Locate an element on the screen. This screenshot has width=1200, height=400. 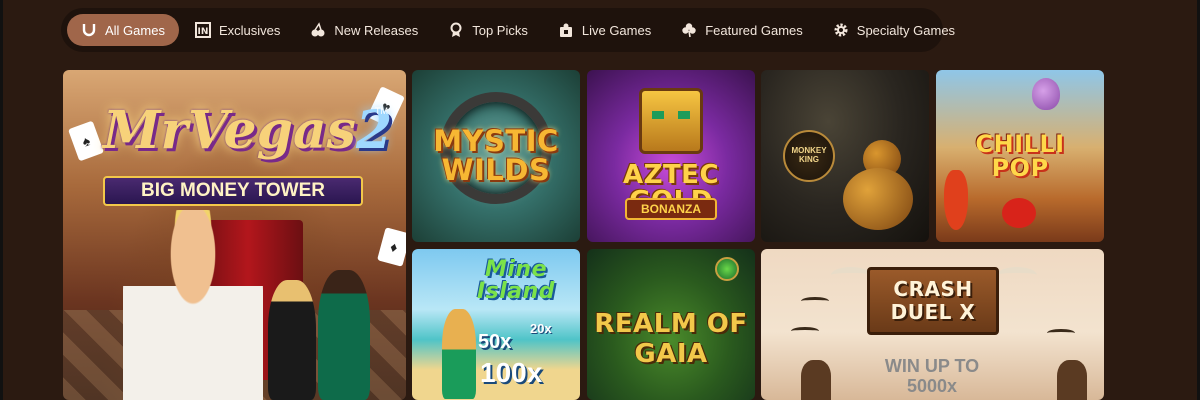
kangaroo-character is located at coordinates (459, 354).